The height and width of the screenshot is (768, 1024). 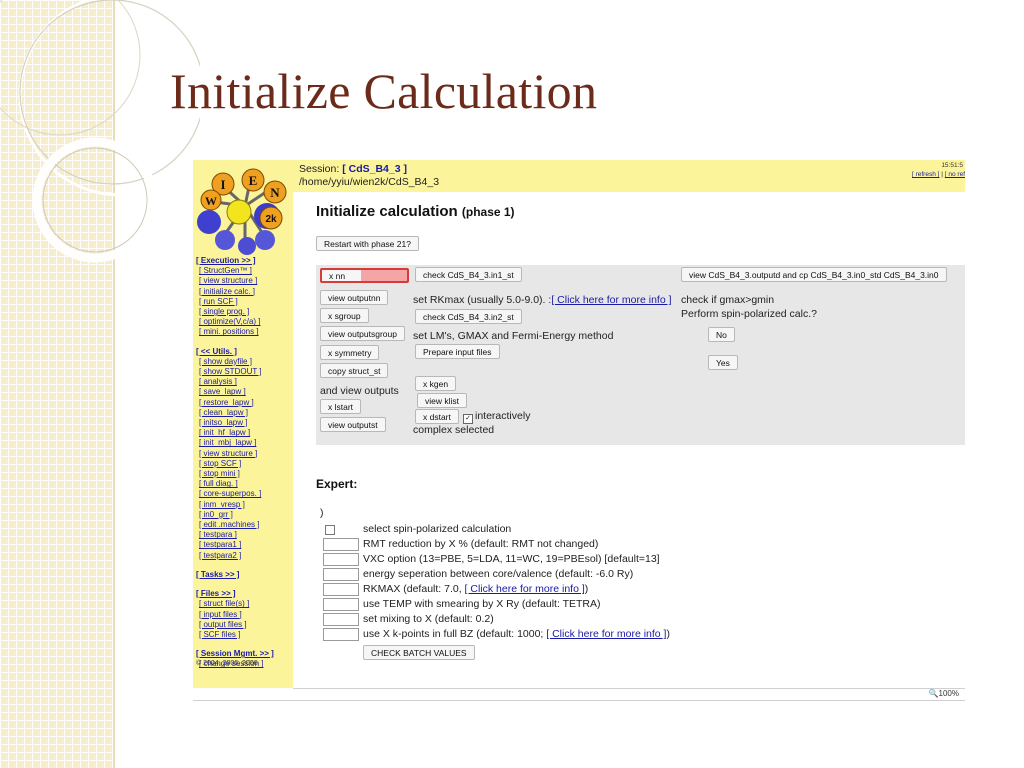 What do you see at coordinates (503, 416) in the screenshot?
I see `interactively-label: interactively` at bounding box center [503, 416].